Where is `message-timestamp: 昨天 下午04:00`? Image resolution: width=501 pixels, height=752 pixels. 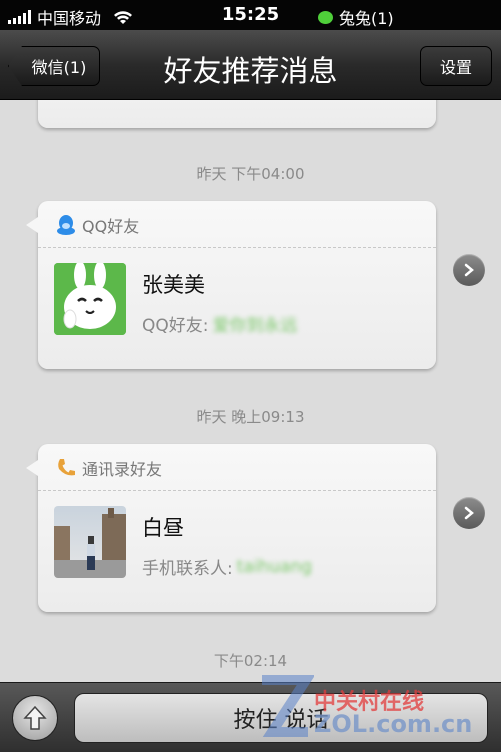 message-timestamp: 昨天 下午04:00 is located at coordinates (250, 174).